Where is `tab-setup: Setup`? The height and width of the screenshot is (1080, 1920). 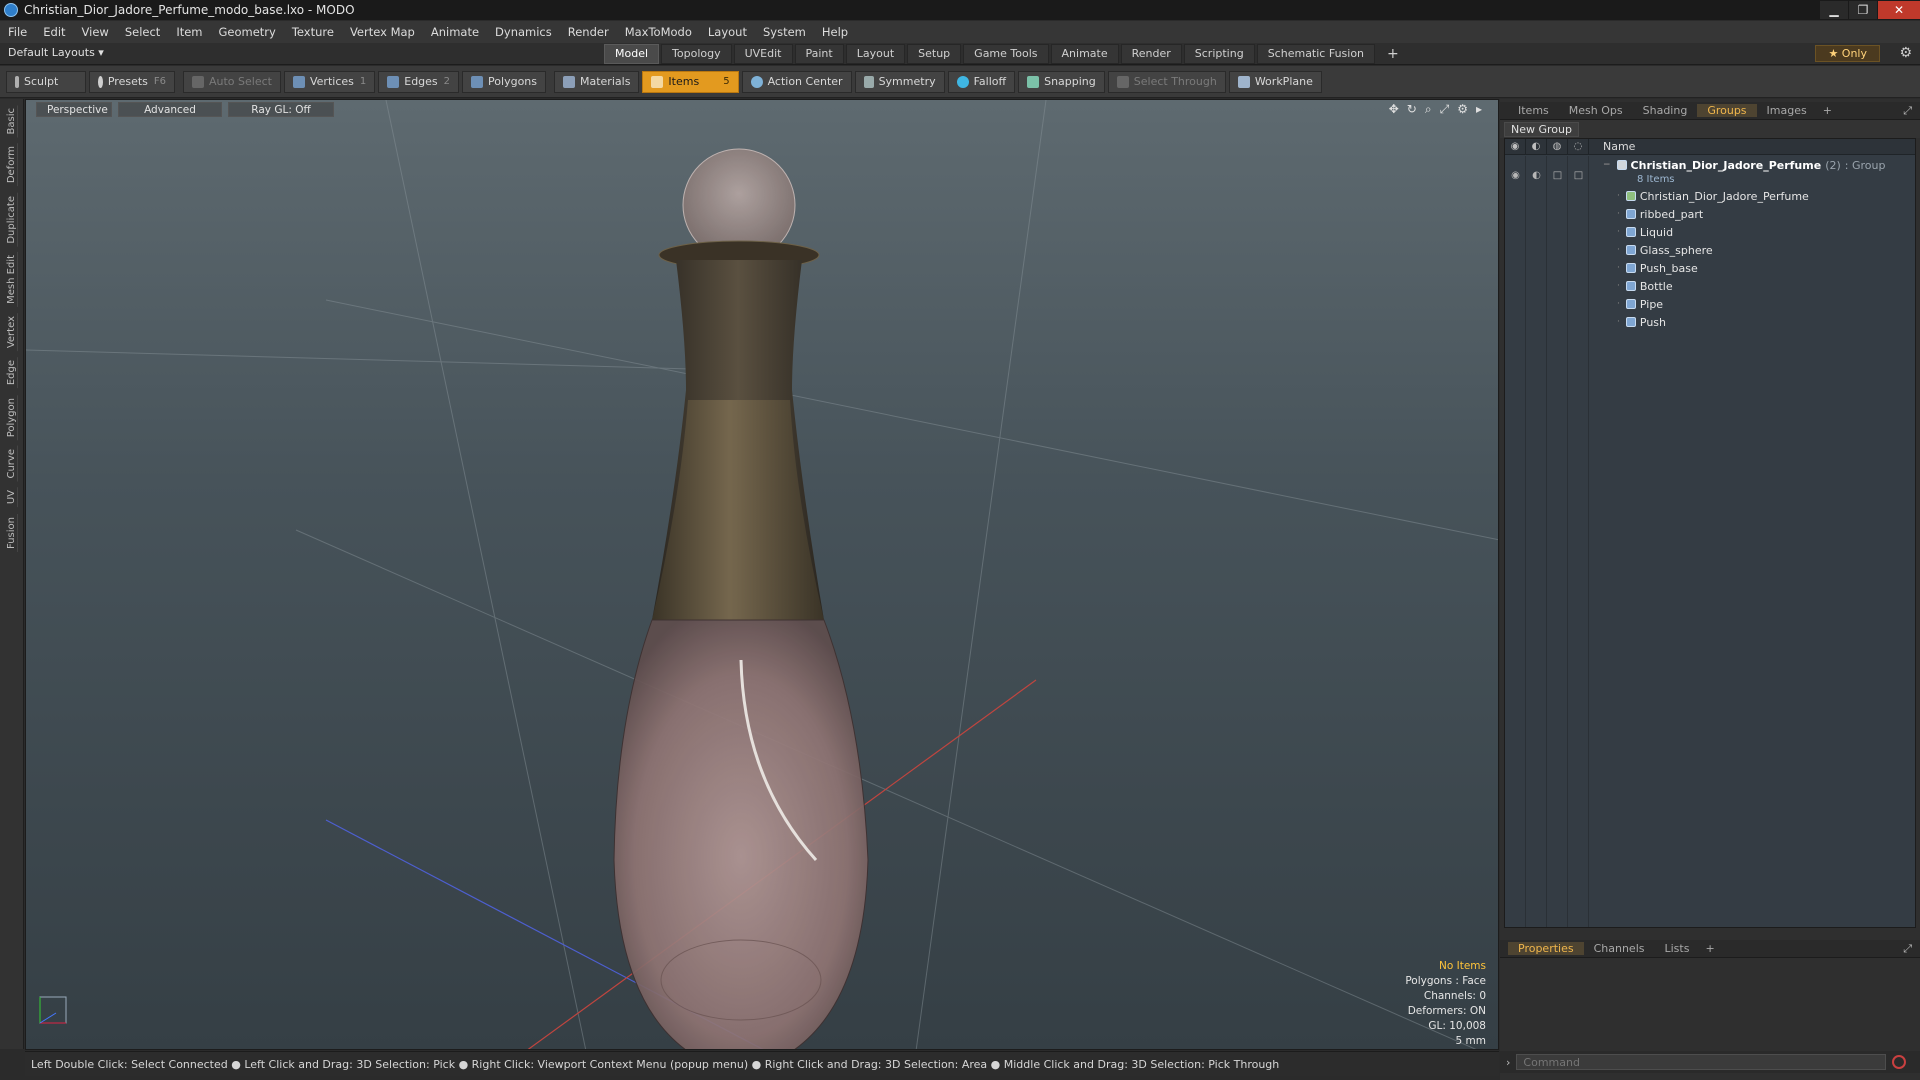
tab-setup: Setup is located at coordinates (934, 54).